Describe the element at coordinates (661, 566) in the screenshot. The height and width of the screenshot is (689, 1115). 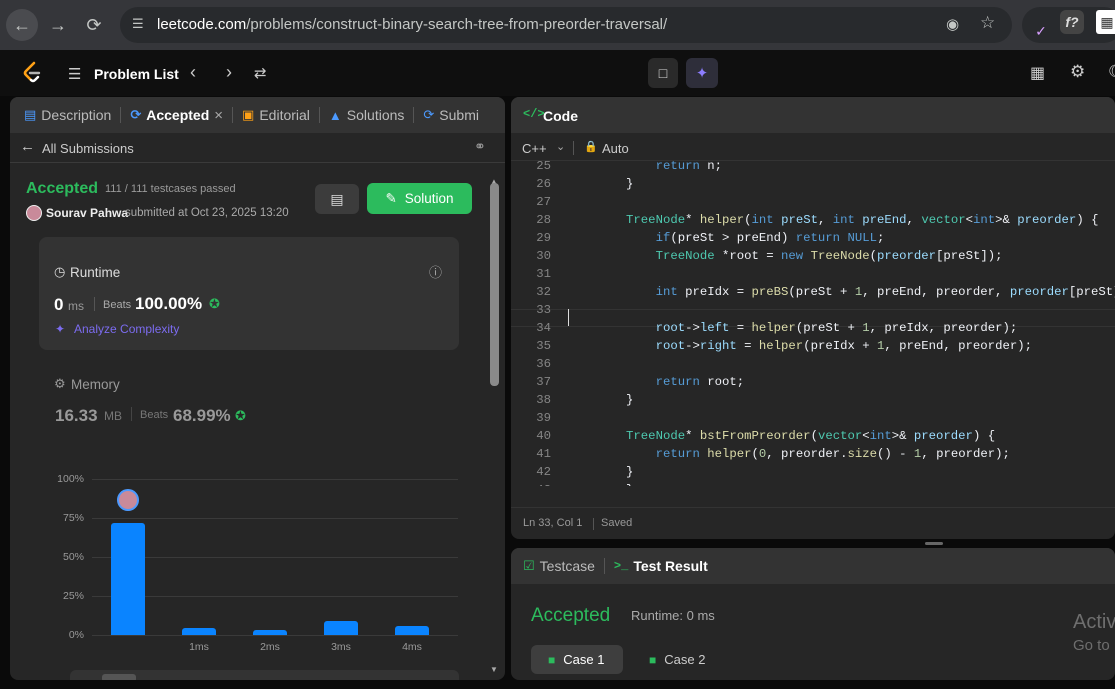
I see `tab-test-result: >_ Test Result` at that location.